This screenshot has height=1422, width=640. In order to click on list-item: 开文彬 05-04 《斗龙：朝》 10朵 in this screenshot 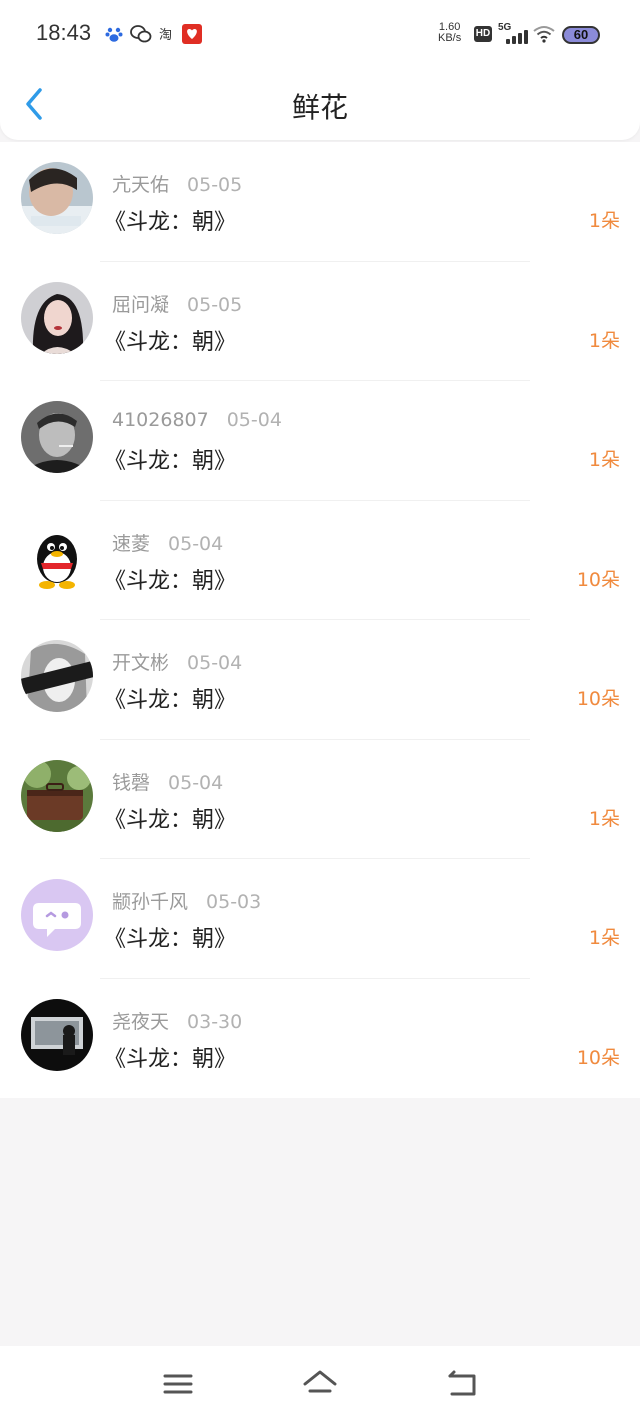, I will do `click(320, 680)`.